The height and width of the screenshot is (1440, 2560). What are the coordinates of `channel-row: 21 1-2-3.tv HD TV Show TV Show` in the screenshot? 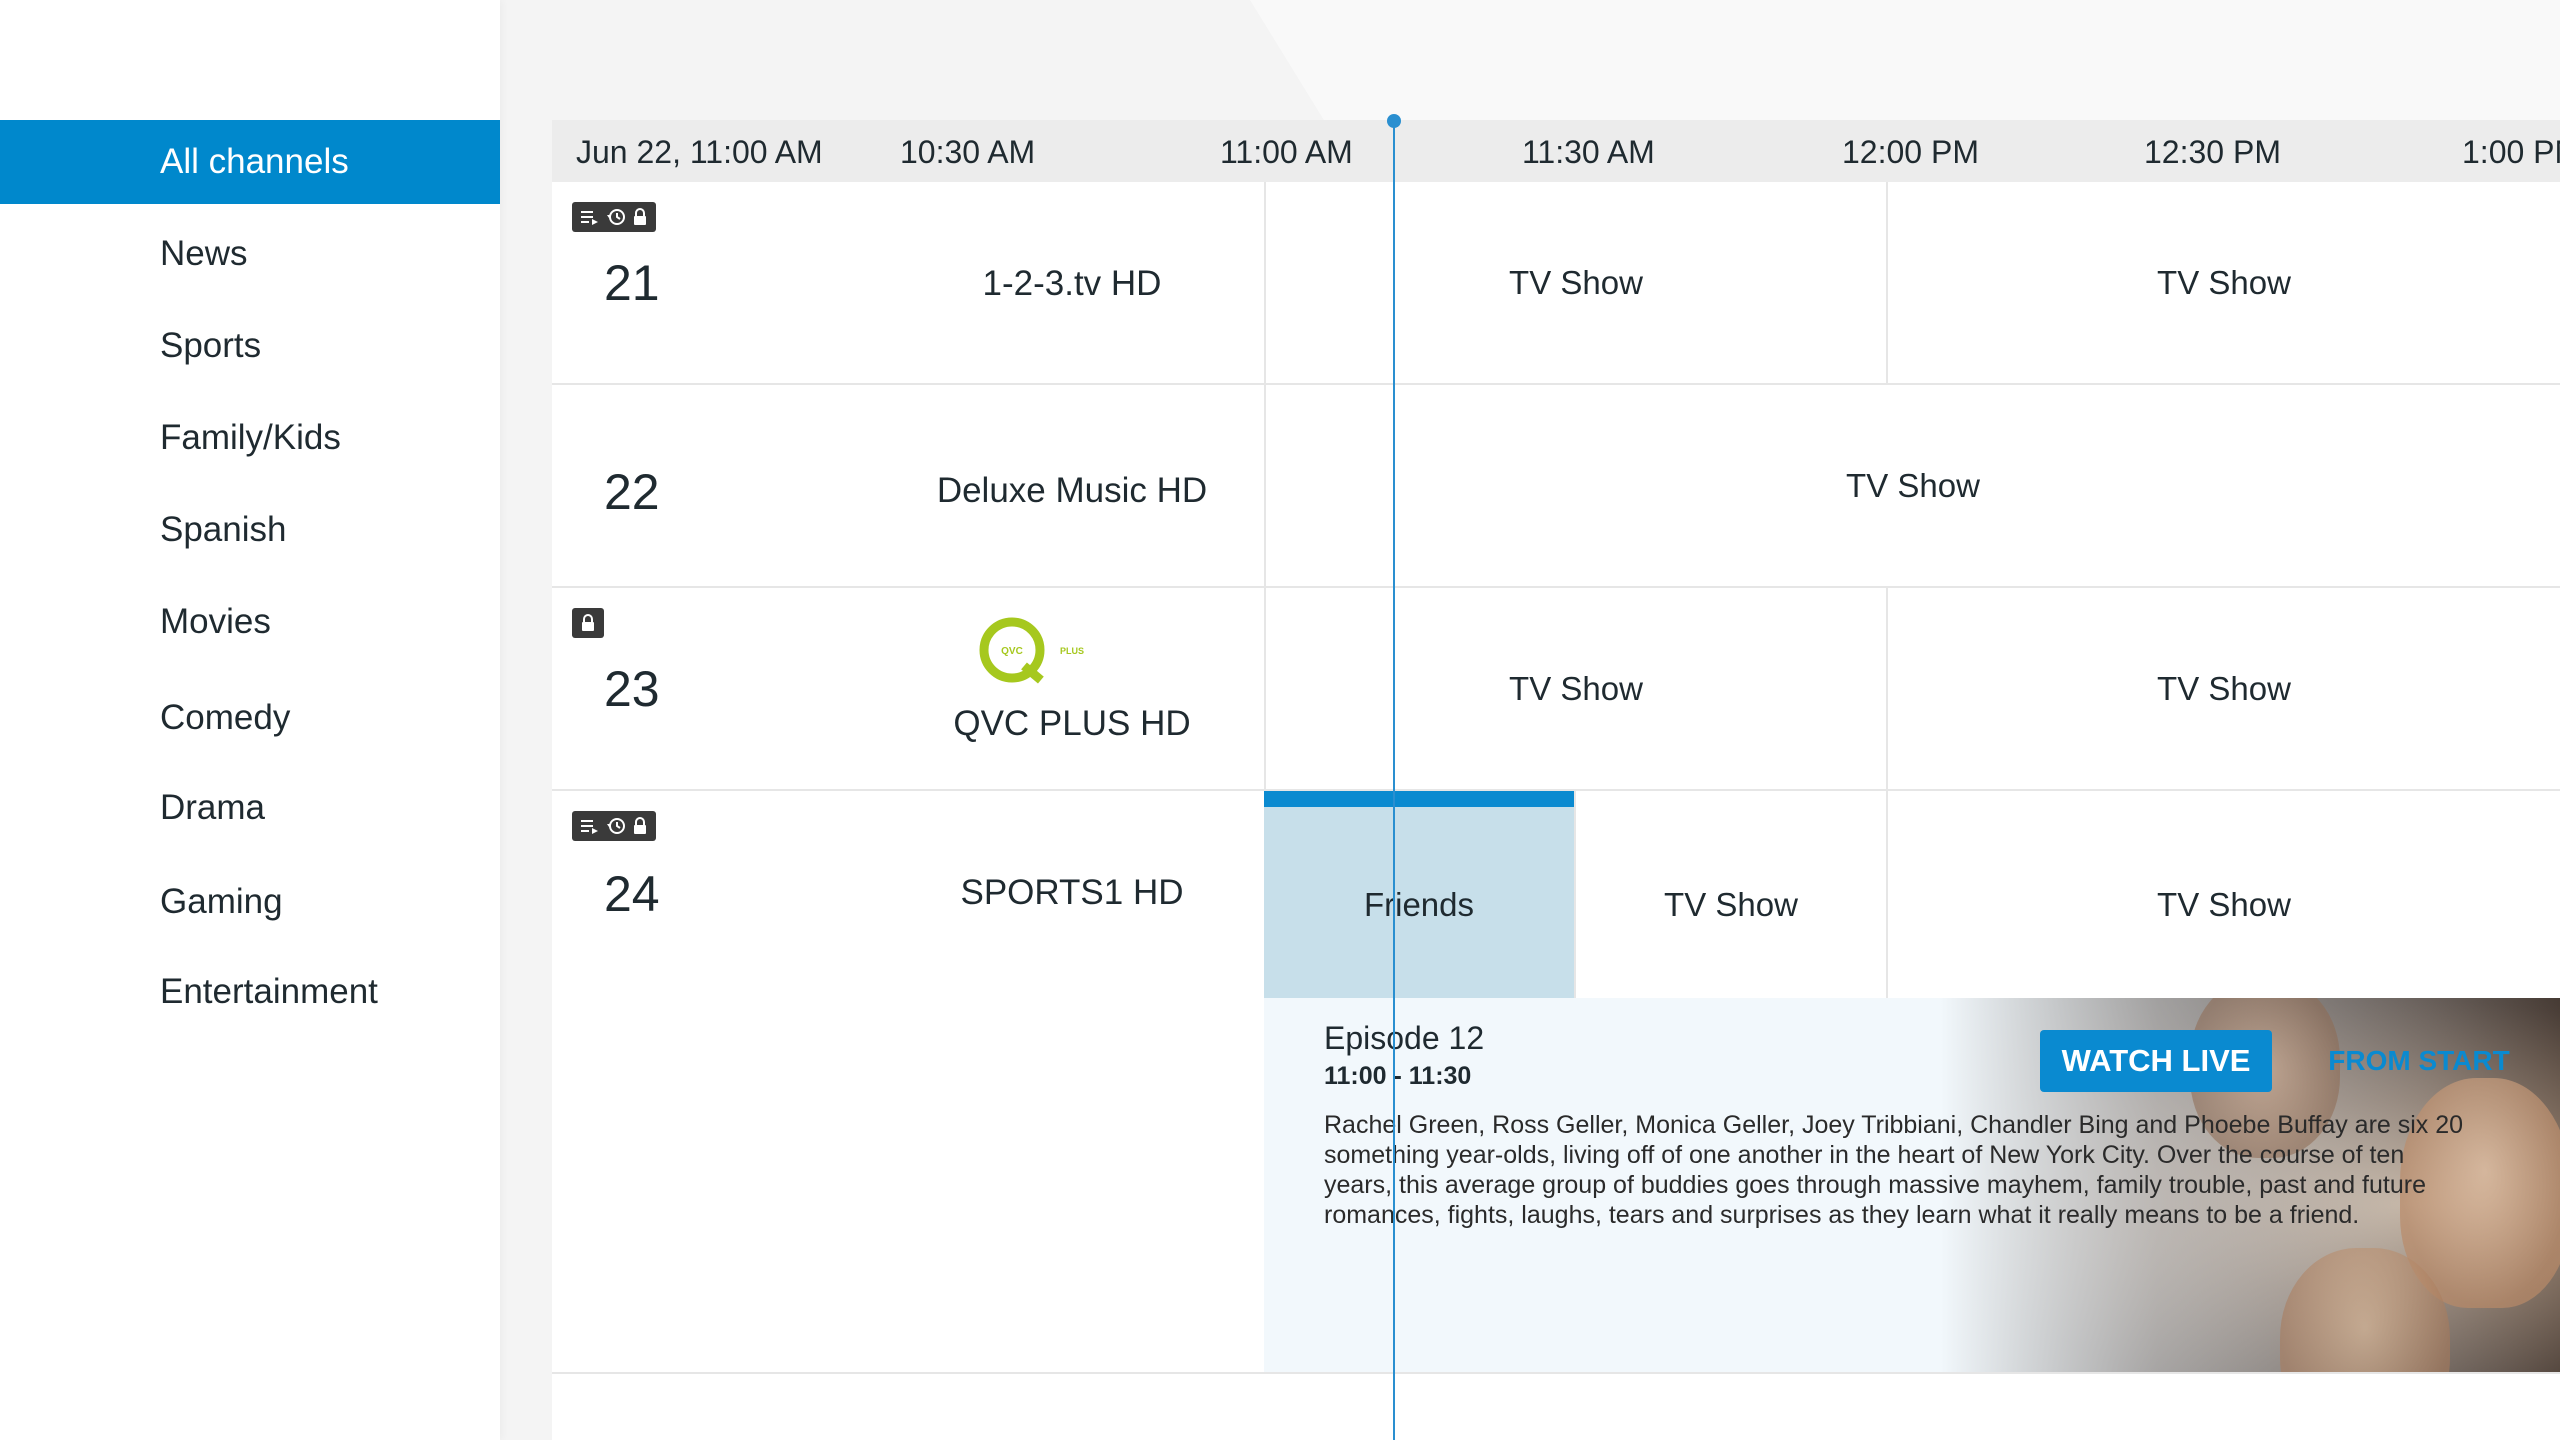 It's located at (1556, 283).